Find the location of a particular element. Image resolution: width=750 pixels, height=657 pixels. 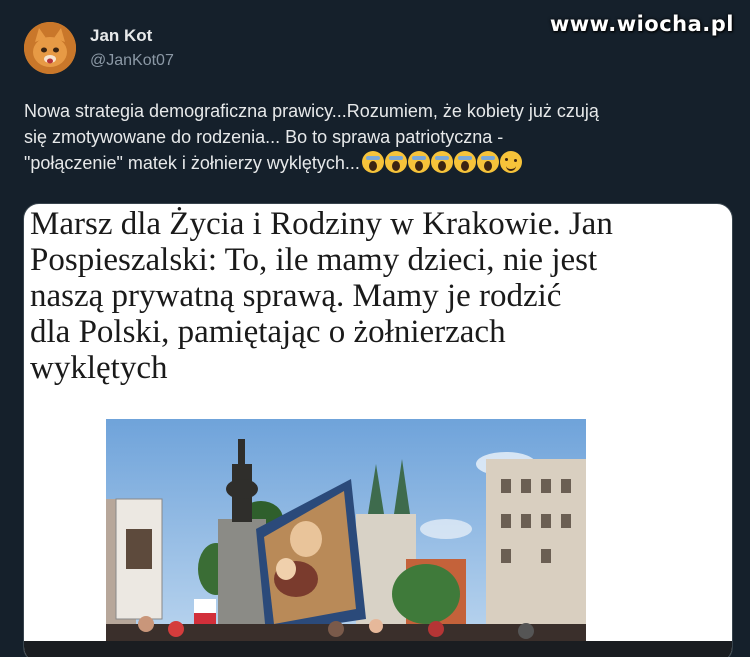

display-name: Jan Kot is located at coordinates (132, 36).